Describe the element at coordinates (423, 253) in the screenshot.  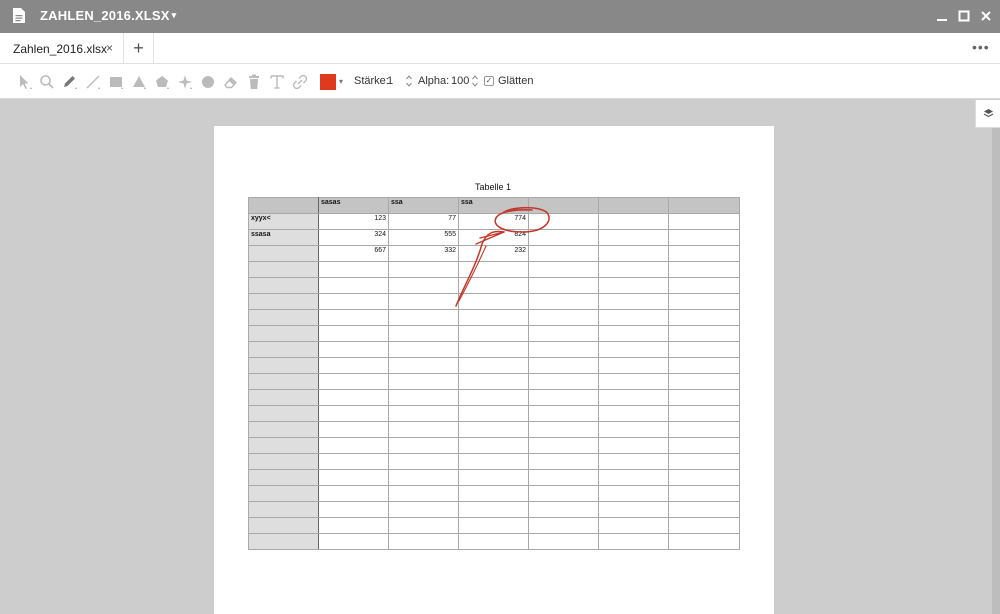
I see `table-cell: 332` at that location.